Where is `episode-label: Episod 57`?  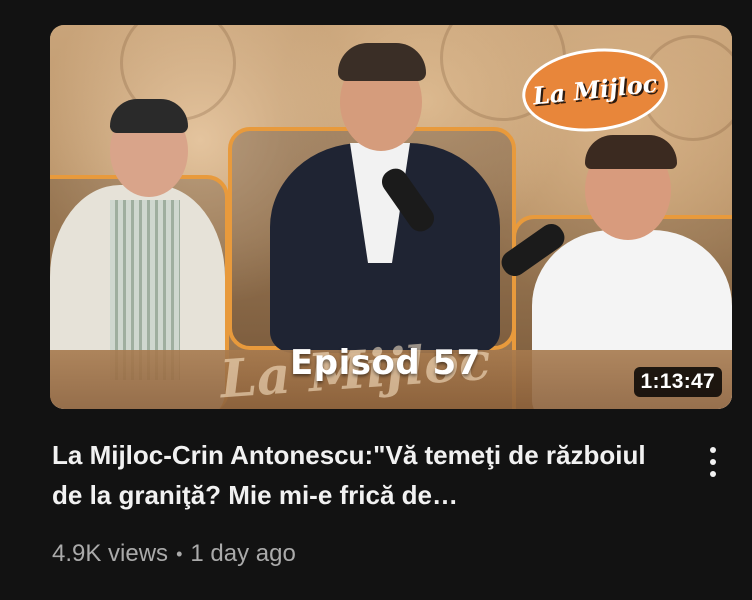
episode-label: Episod 57 is located at coordinates (385, 363).